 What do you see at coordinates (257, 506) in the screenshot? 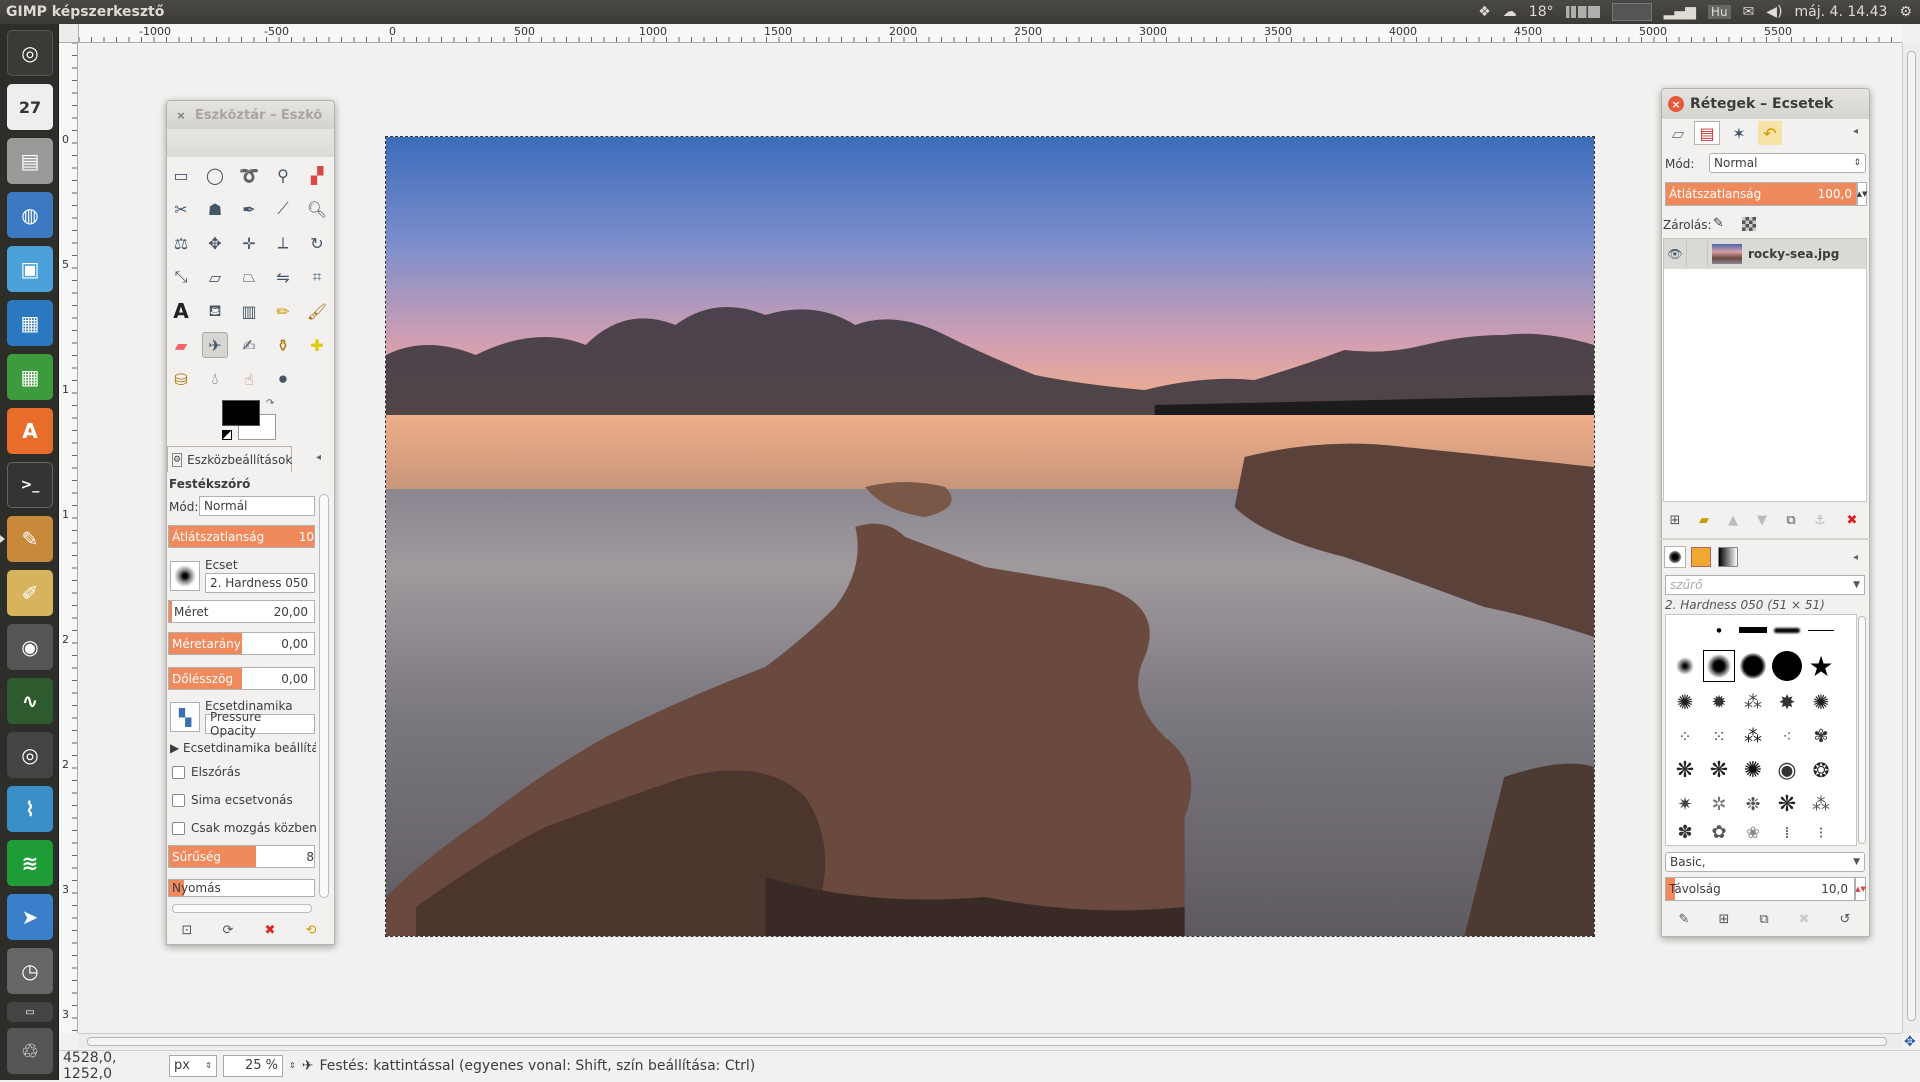
I see `mode-select: Normál` at bounding box center [257, 506].